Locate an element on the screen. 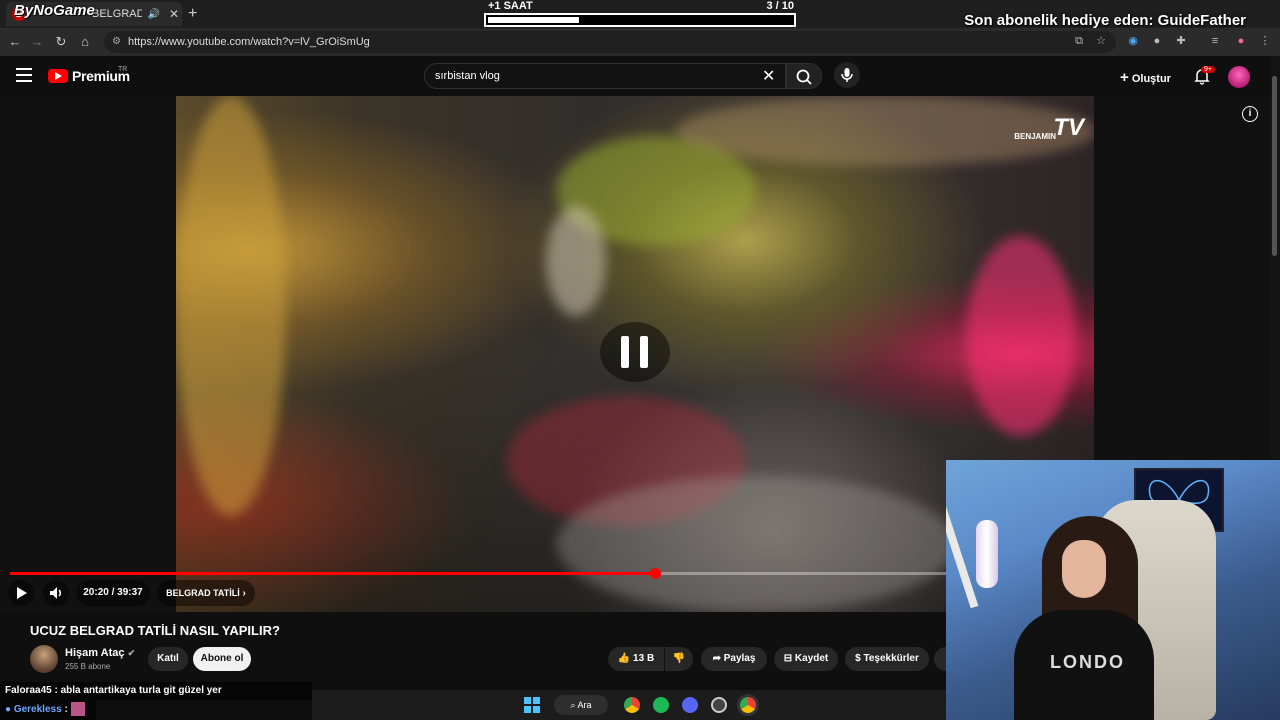 Image resolution: width=1280 pixels, height=720 pixels. site-info-icon: ⚙ is located at coordinates (116, 42).